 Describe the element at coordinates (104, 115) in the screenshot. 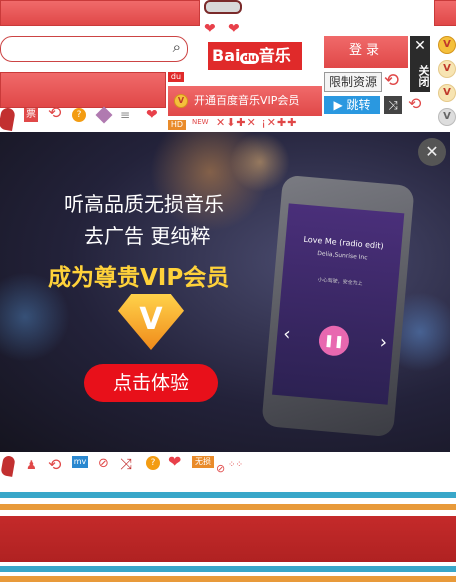

I see `cube-icon` at that location.